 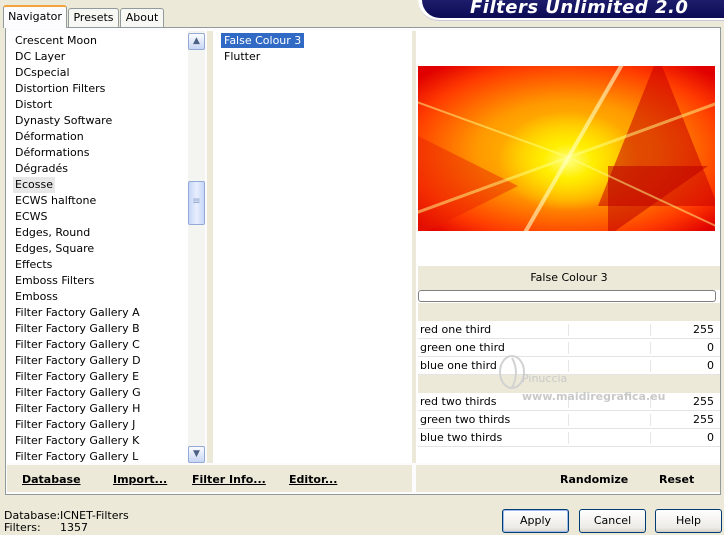 I want to click on category-item: Edges, Round, so click(x=52, y=233).